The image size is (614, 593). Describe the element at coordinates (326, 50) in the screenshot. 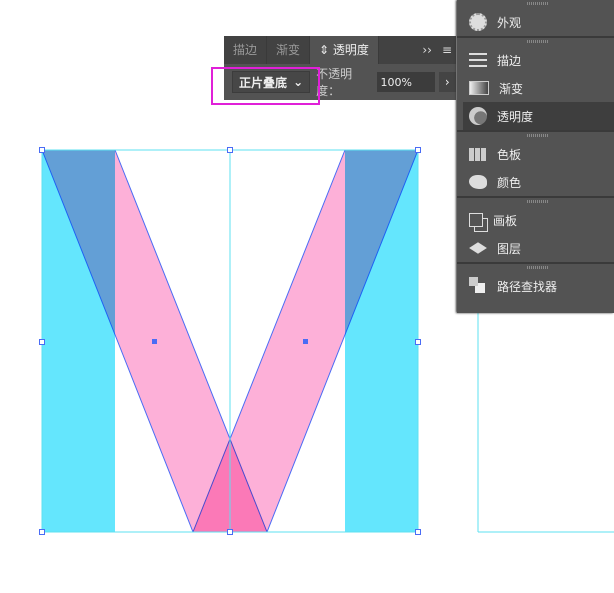

I see `collapse-arrows-icon: ⇕` at that location.